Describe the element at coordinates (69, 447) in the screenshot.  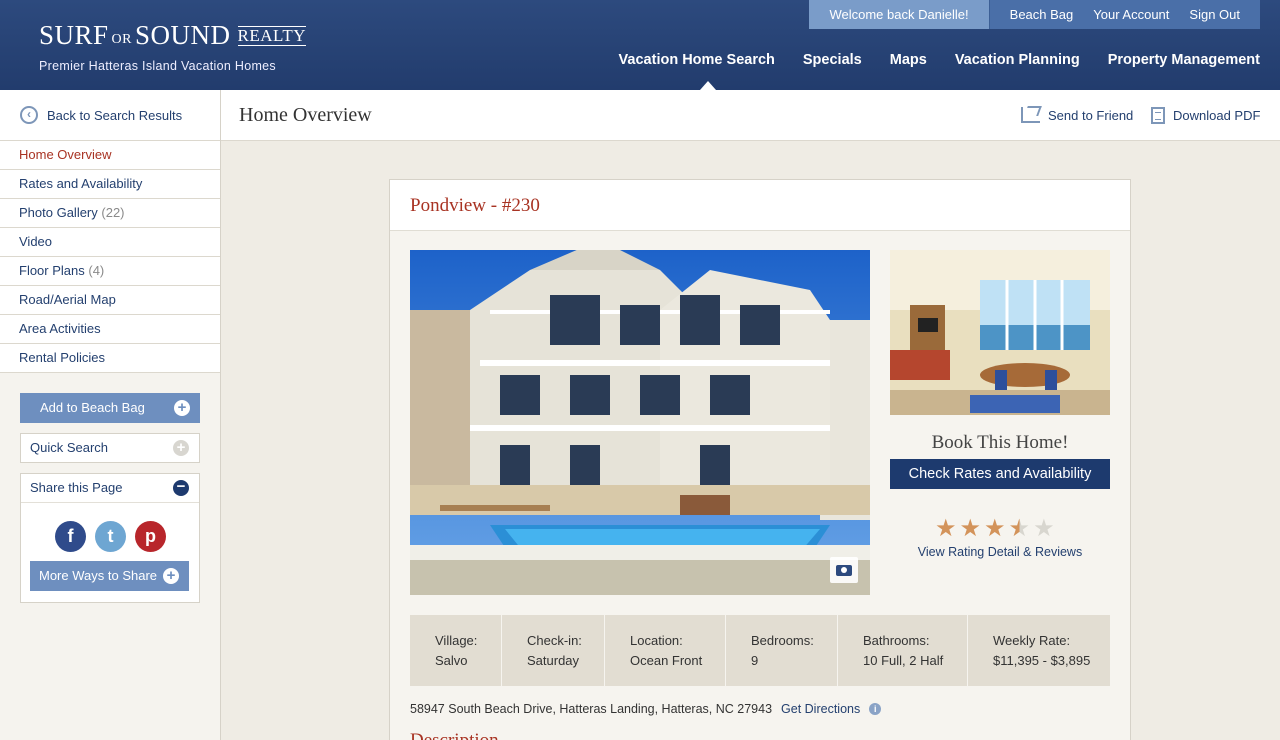
I see `quick-search-label: Quick Search` at that location.